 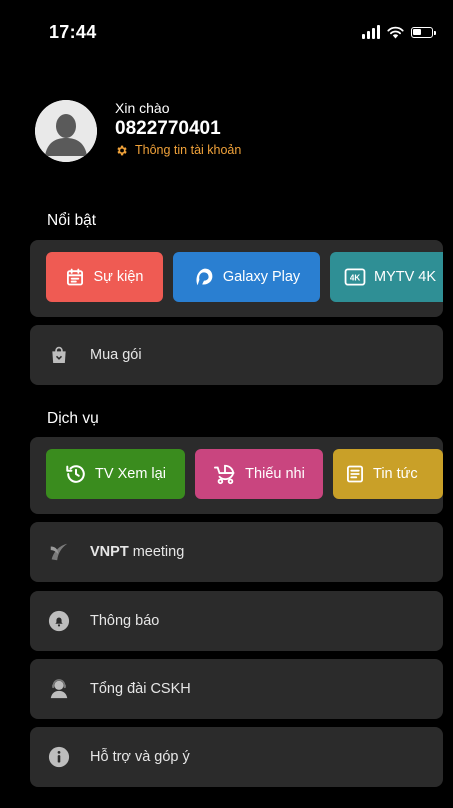 What do you see at coordinates (109, 552) in the screenshot?
I see `vnpt-meeting-label-bold: VNPT` at bounding box center [109, 552].